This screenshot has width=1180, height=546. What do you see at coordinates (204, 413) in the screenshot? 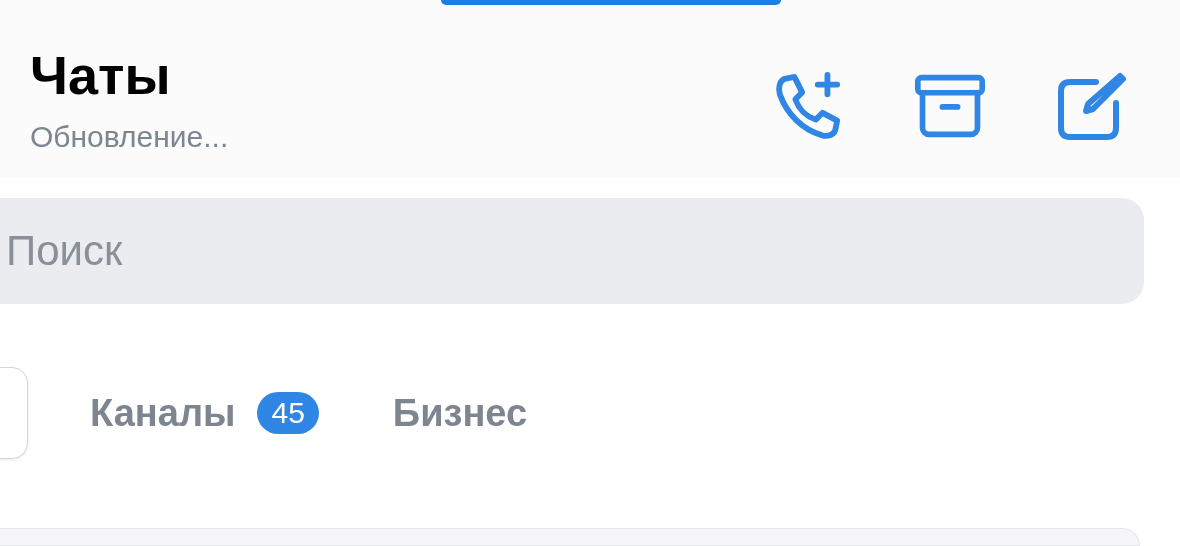
I see `tab: Каналы 45` at bounding box center [204, 413].